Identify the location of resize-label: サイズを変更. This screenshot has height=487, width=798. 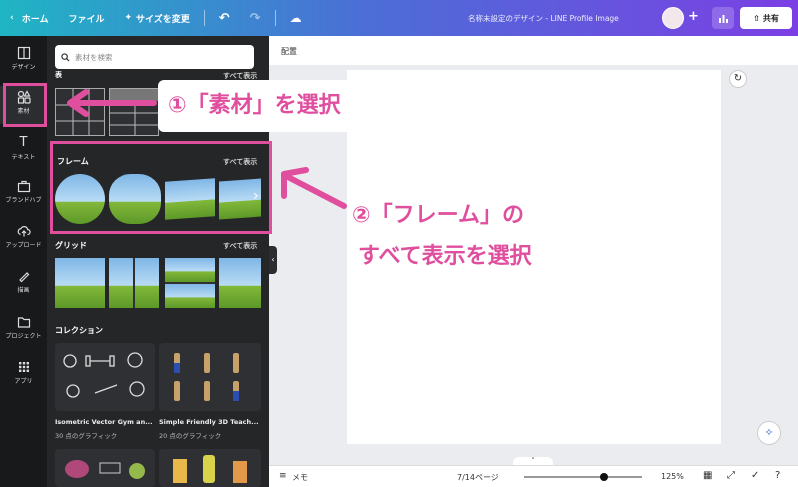
(163, 19).